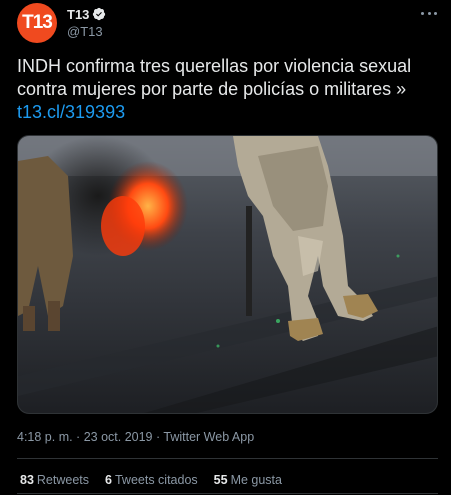  I want to click on more-options-icon, so click(429, 13).